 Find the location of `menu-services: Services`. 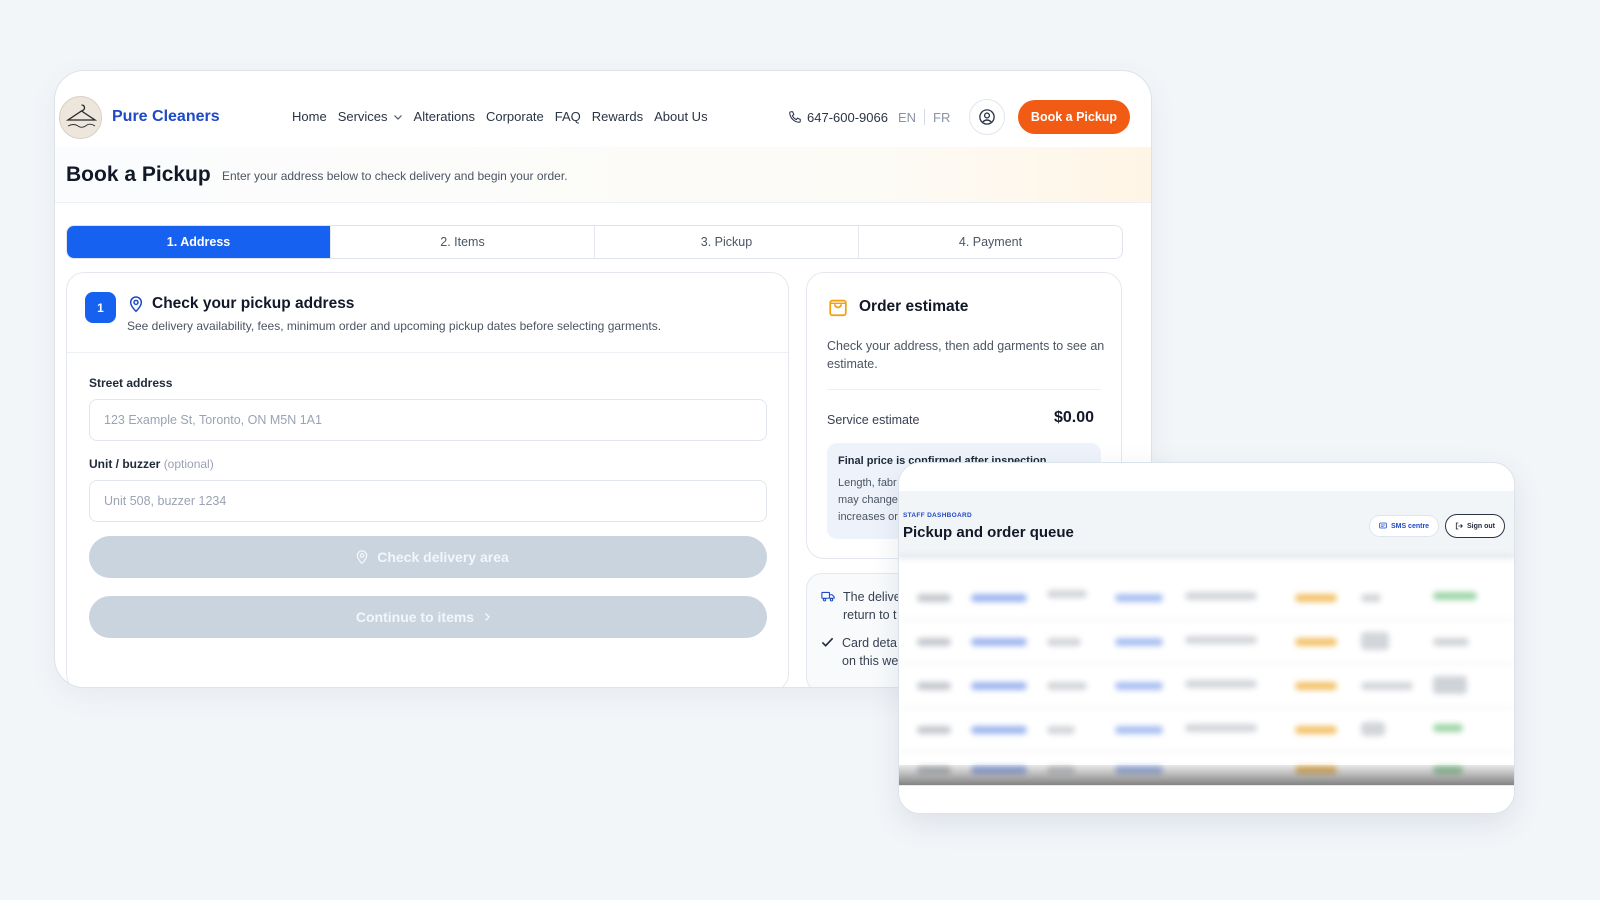

menu-services: Services is located at coordinates (370, 116).